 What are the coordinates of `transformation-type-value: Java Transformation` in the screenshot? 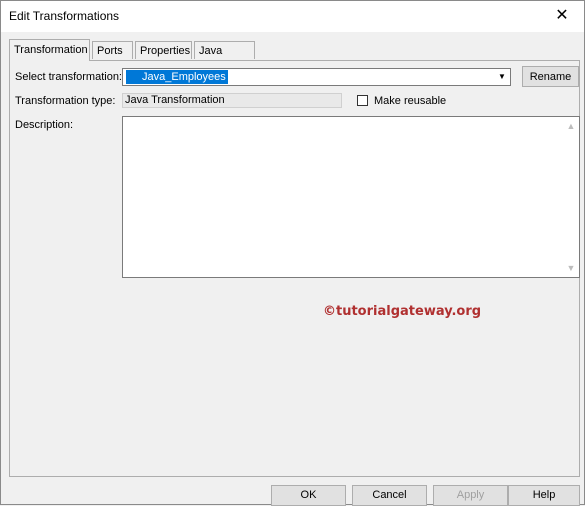 It's located at (232, 100).